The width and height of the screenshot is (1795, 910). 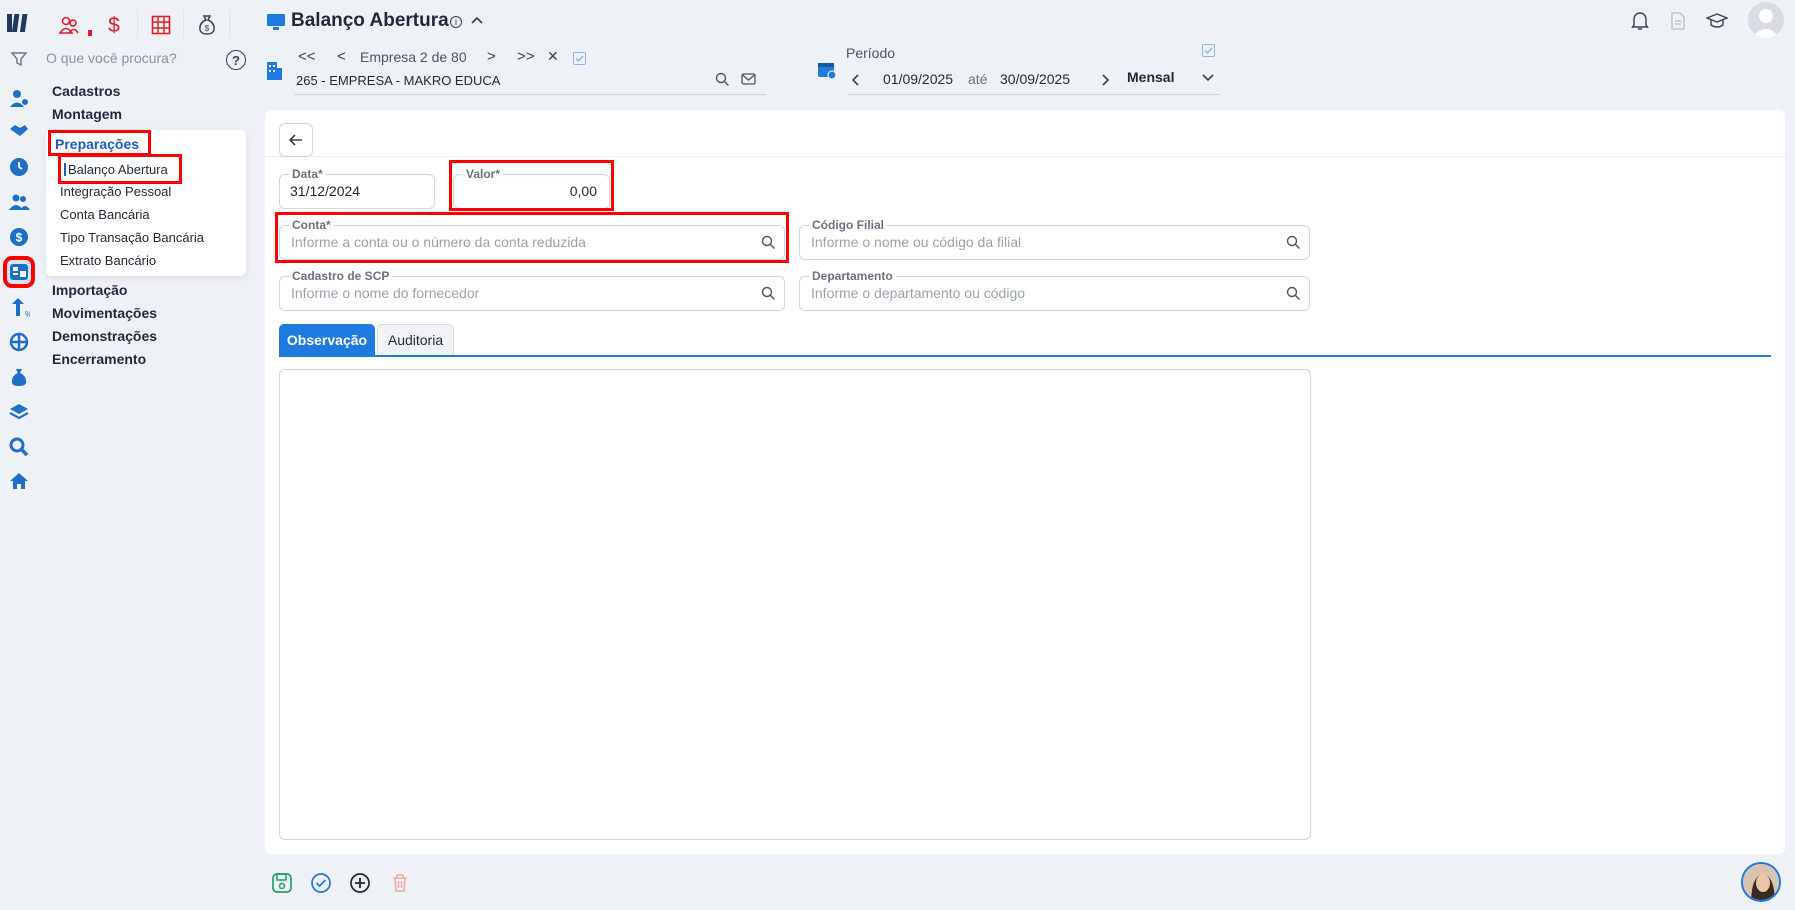 What do you see at coordinates (111, 58) in the screenshot?
I see `search-input: O que você procura?` at bounding box center [111, 58].